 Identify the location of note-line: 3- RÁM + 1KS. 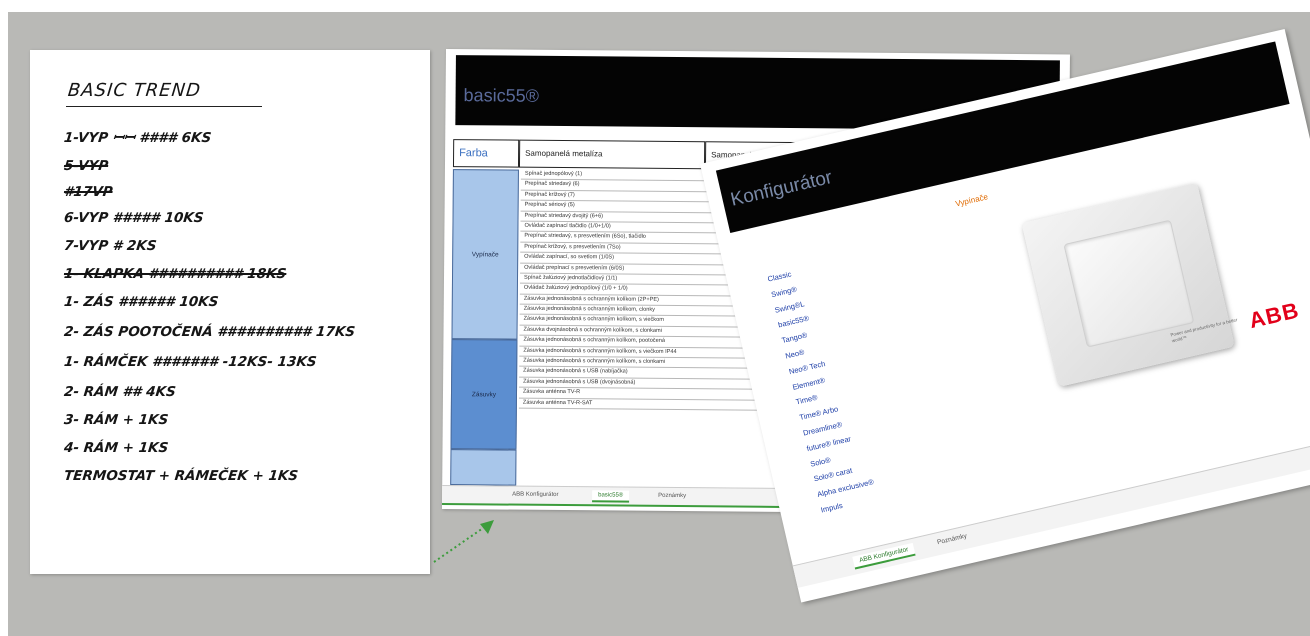
(116, 420).